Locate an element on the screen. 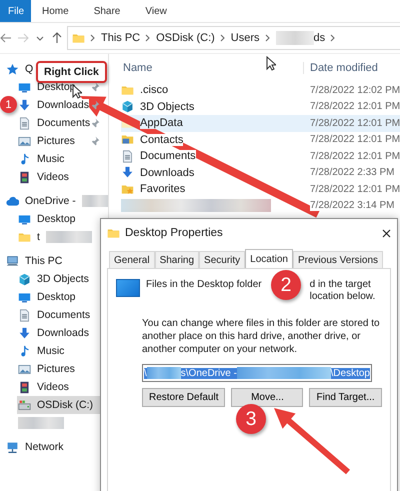  file-name: Documents is located at coordinates (168, 156).